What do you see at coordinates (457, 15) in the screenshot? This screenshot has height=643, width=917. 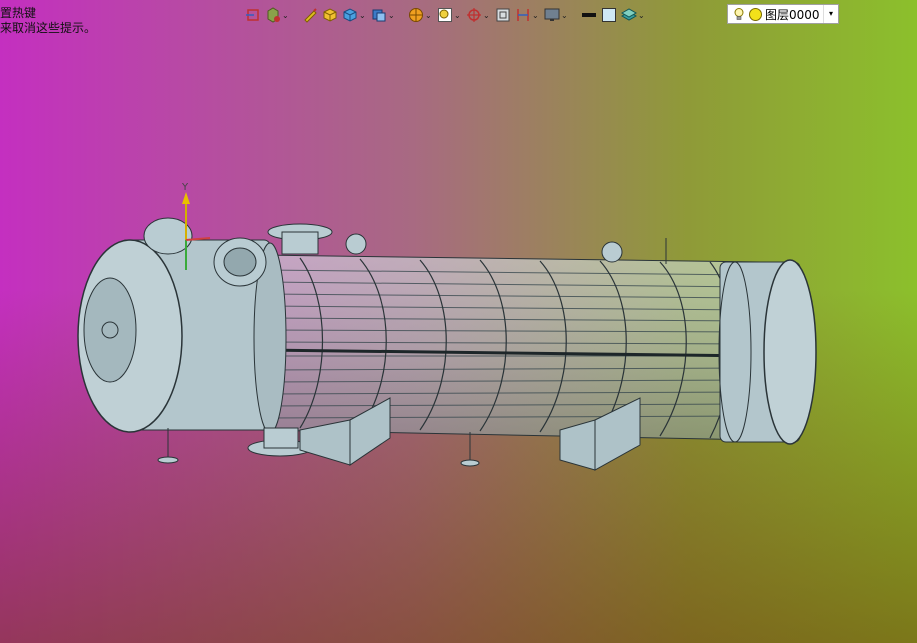 I see `zoom-fit-dropdown-icon: ⌄` at bounding box center [457, 15].